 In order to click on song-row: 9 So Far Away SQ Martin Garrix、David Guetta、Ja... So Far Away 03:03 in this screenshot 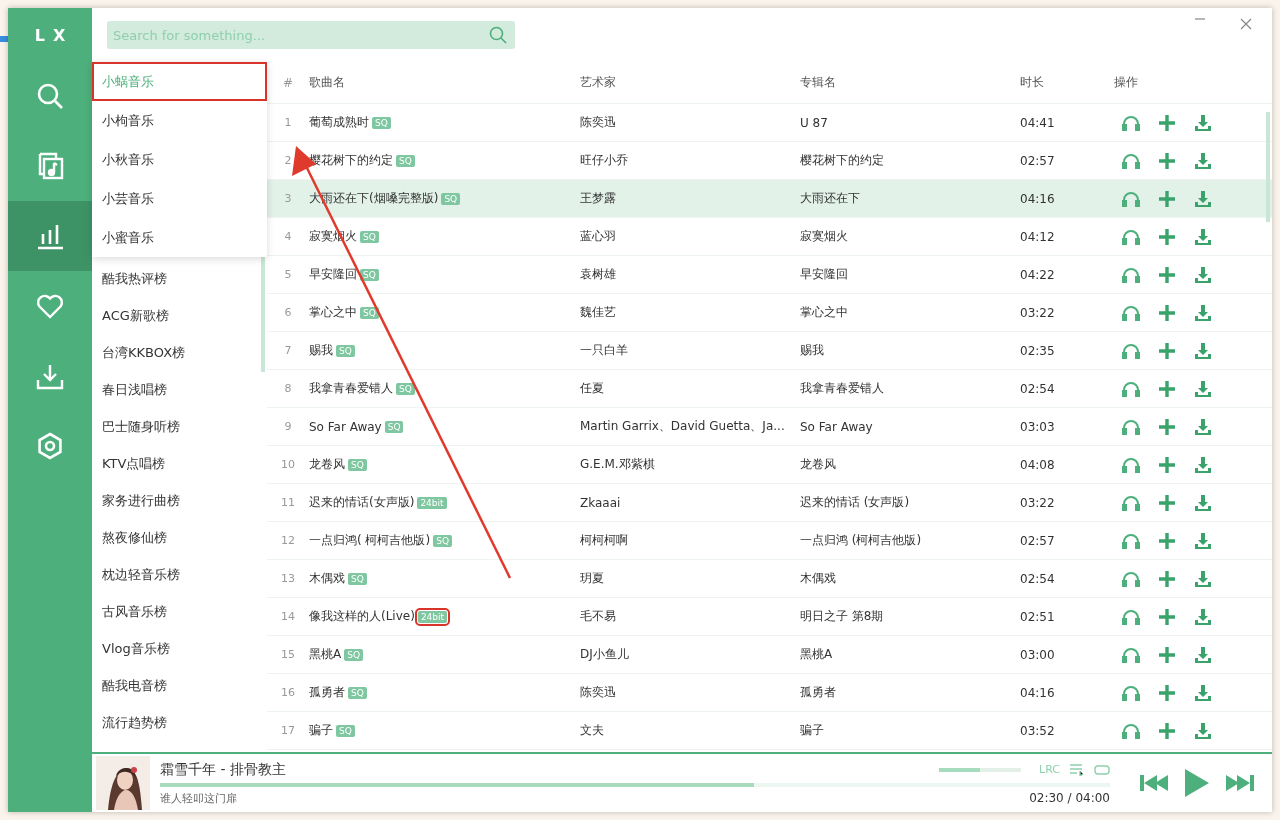, I will do `click(769, 427)`.